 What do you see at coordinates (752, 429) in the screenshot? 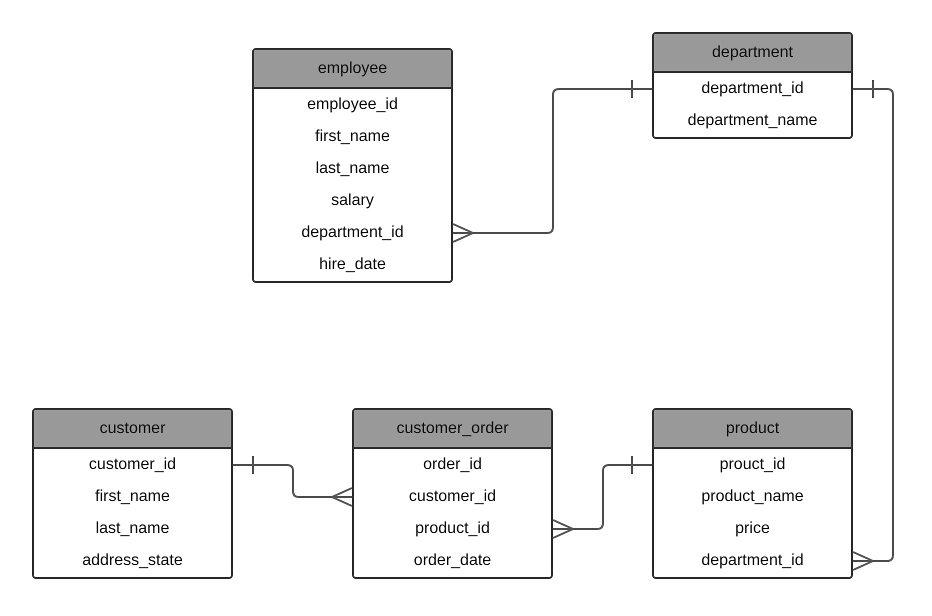
I see `entity-title: product` at bounding box center [752, 429].